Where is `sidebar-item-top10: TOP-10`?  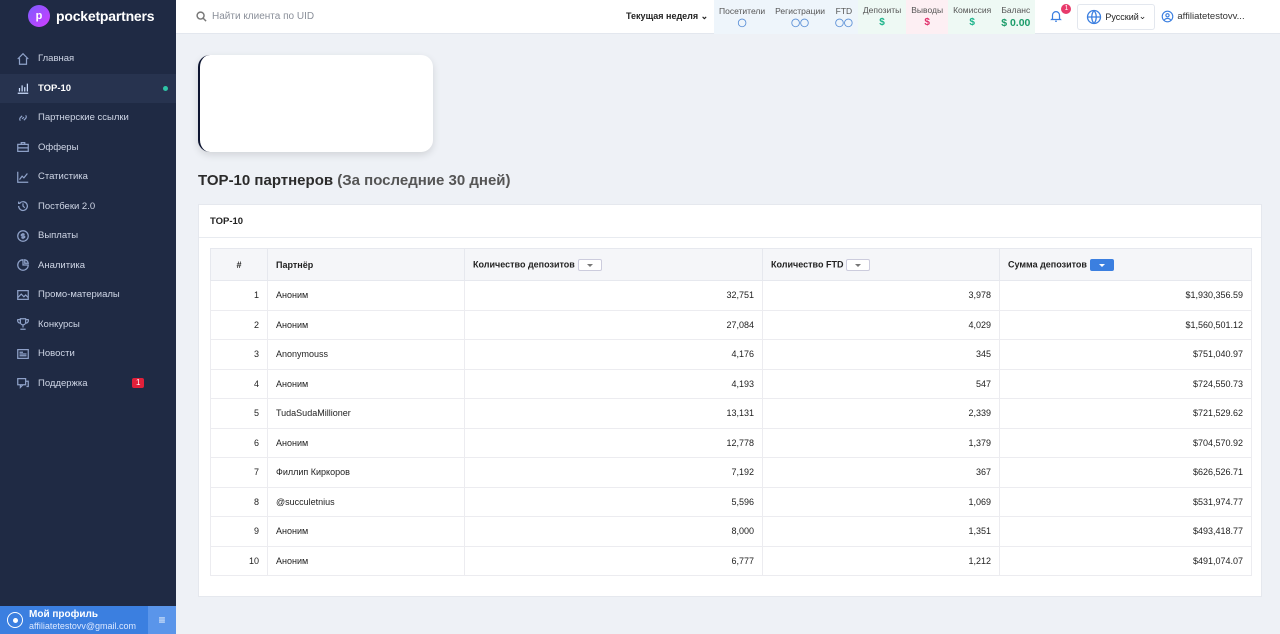
sidebar-item-top10: TOP-10 is located at coordinates (88, 88).